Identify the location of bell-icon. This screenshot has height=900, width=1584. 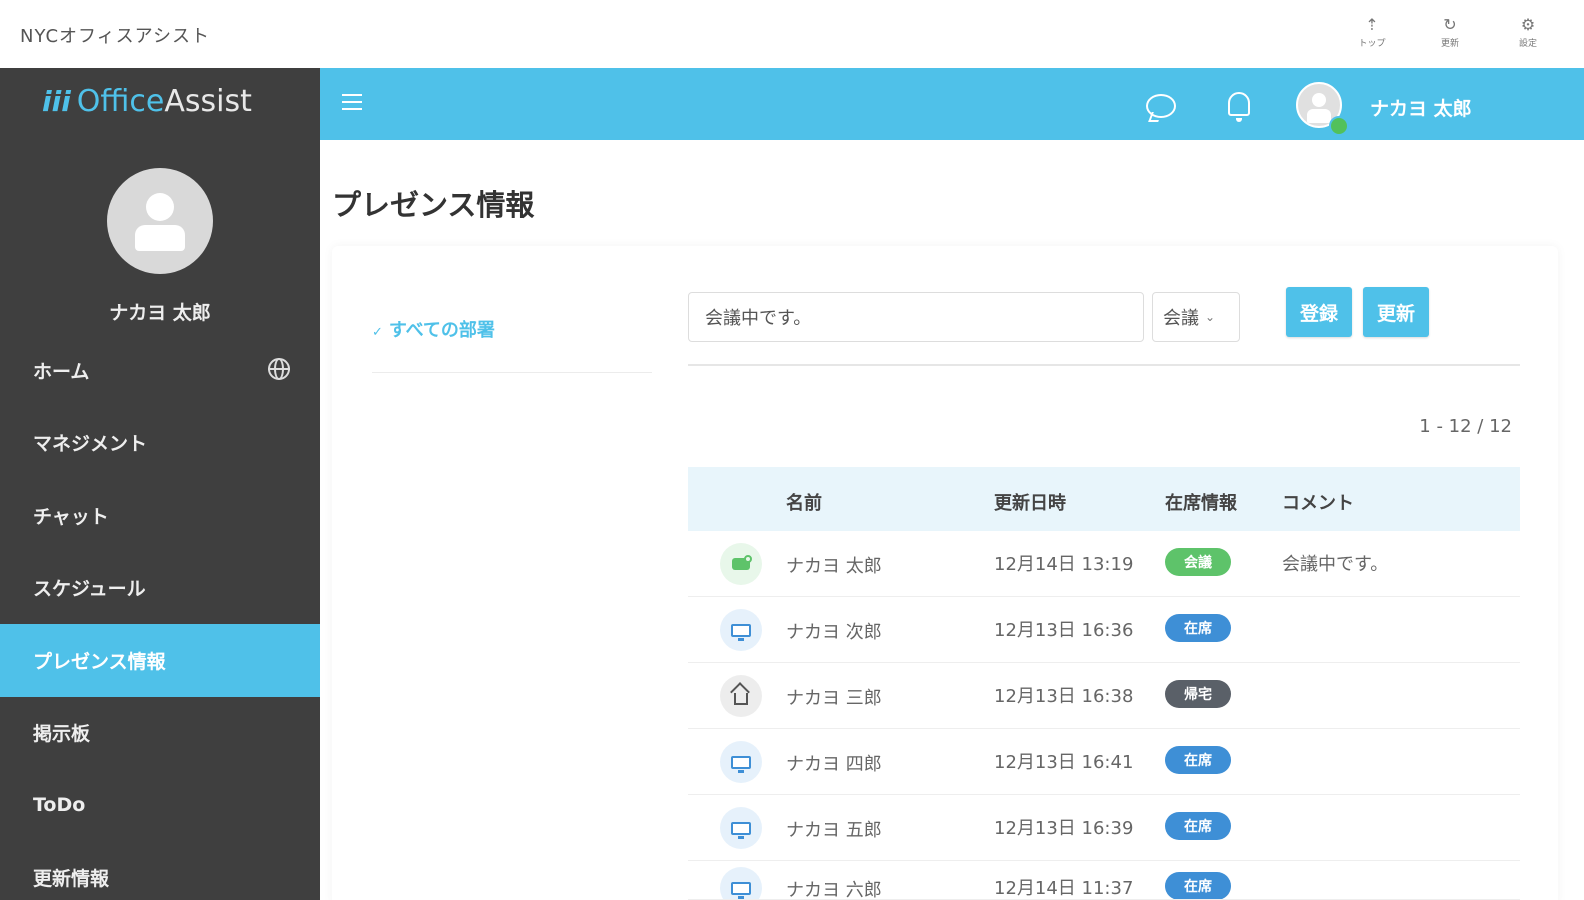
(1239, 107).